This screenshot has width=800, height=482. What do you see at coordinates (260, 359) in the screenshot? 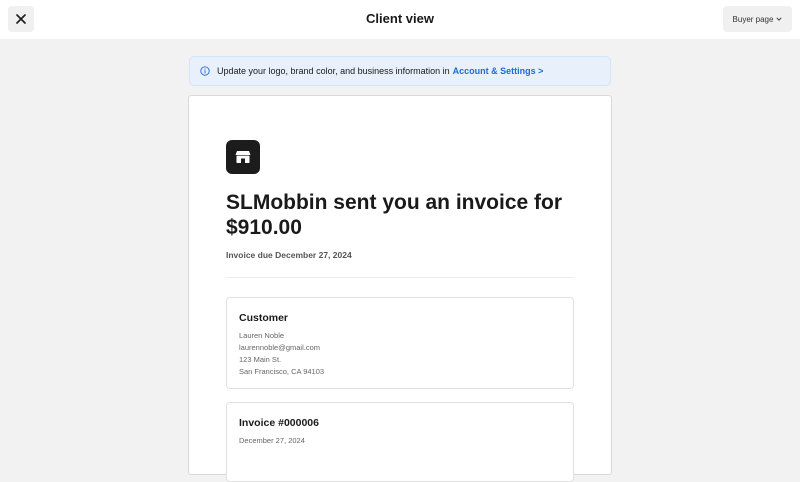
I see `customer-street: 123 Main St.` at bounding box center [260, 359].